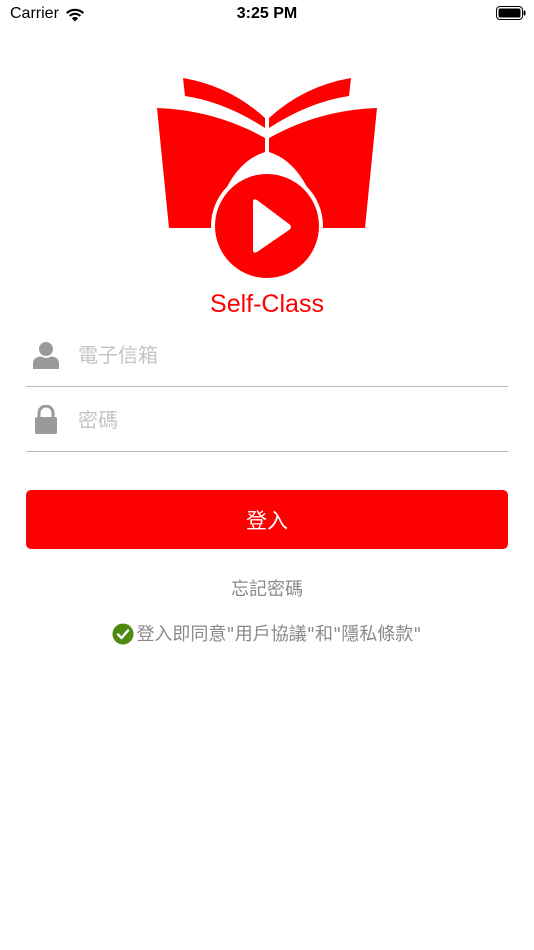  I want to click on check-circle-icon, so click(123, 634).